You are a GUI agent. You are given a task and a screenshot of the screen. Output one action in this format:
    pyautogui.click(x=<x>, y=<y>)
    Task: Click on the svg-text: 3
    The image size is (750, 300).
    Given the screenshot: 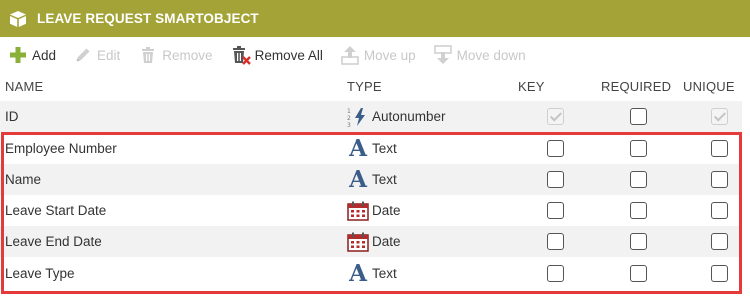 What is the action you would take?
    pyautogui.click(x=349, y=125)
    